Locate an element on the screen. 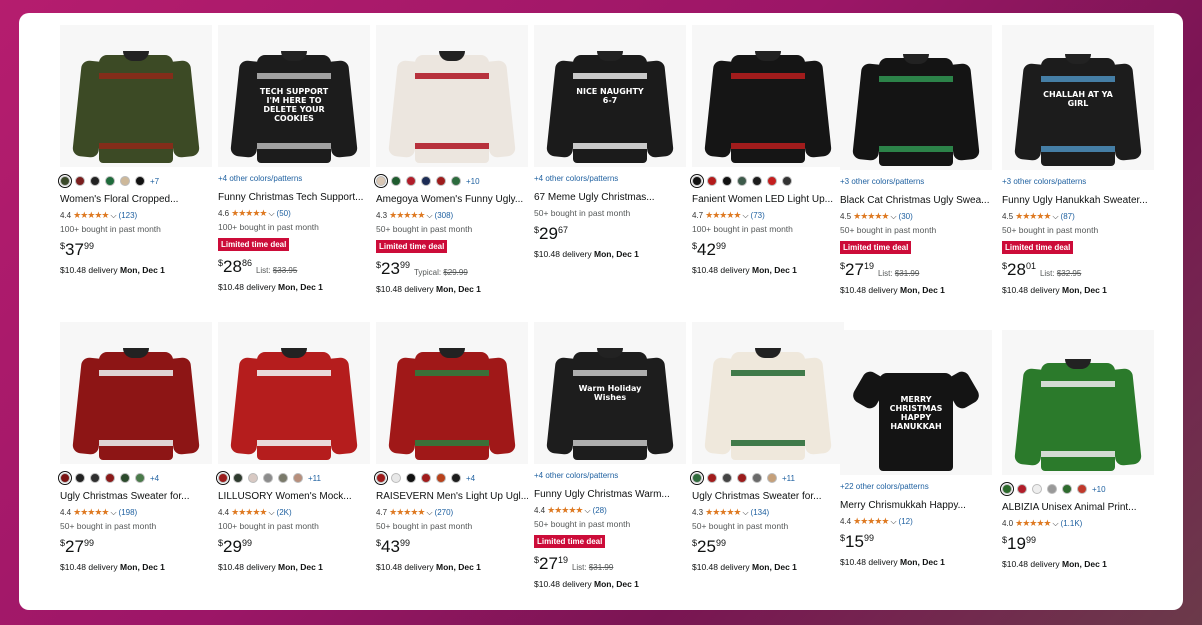 Image resolution: width=1202 pixels, height=625 pixels. price: $28 01 List: $32.95 is located at coordinates (1078, 270).